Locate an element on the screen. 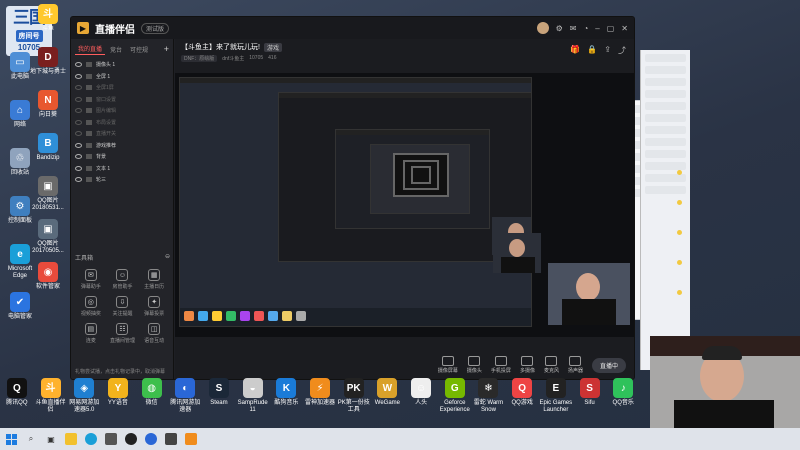 Image resolution: width=800 pixels, height=450 pixels. source-button: 摄像头 is located at coordinates (474, 365).